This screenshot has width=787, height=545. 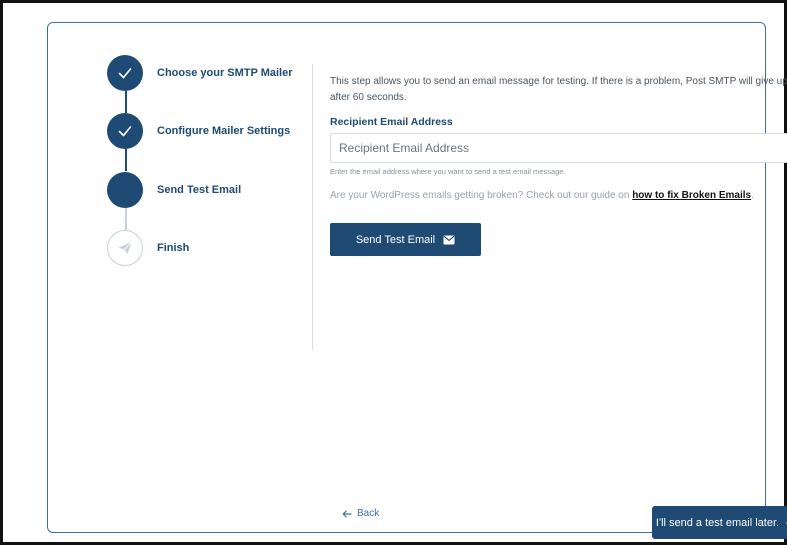 I want to click on step-circle-current, so click(x=125, y=190).